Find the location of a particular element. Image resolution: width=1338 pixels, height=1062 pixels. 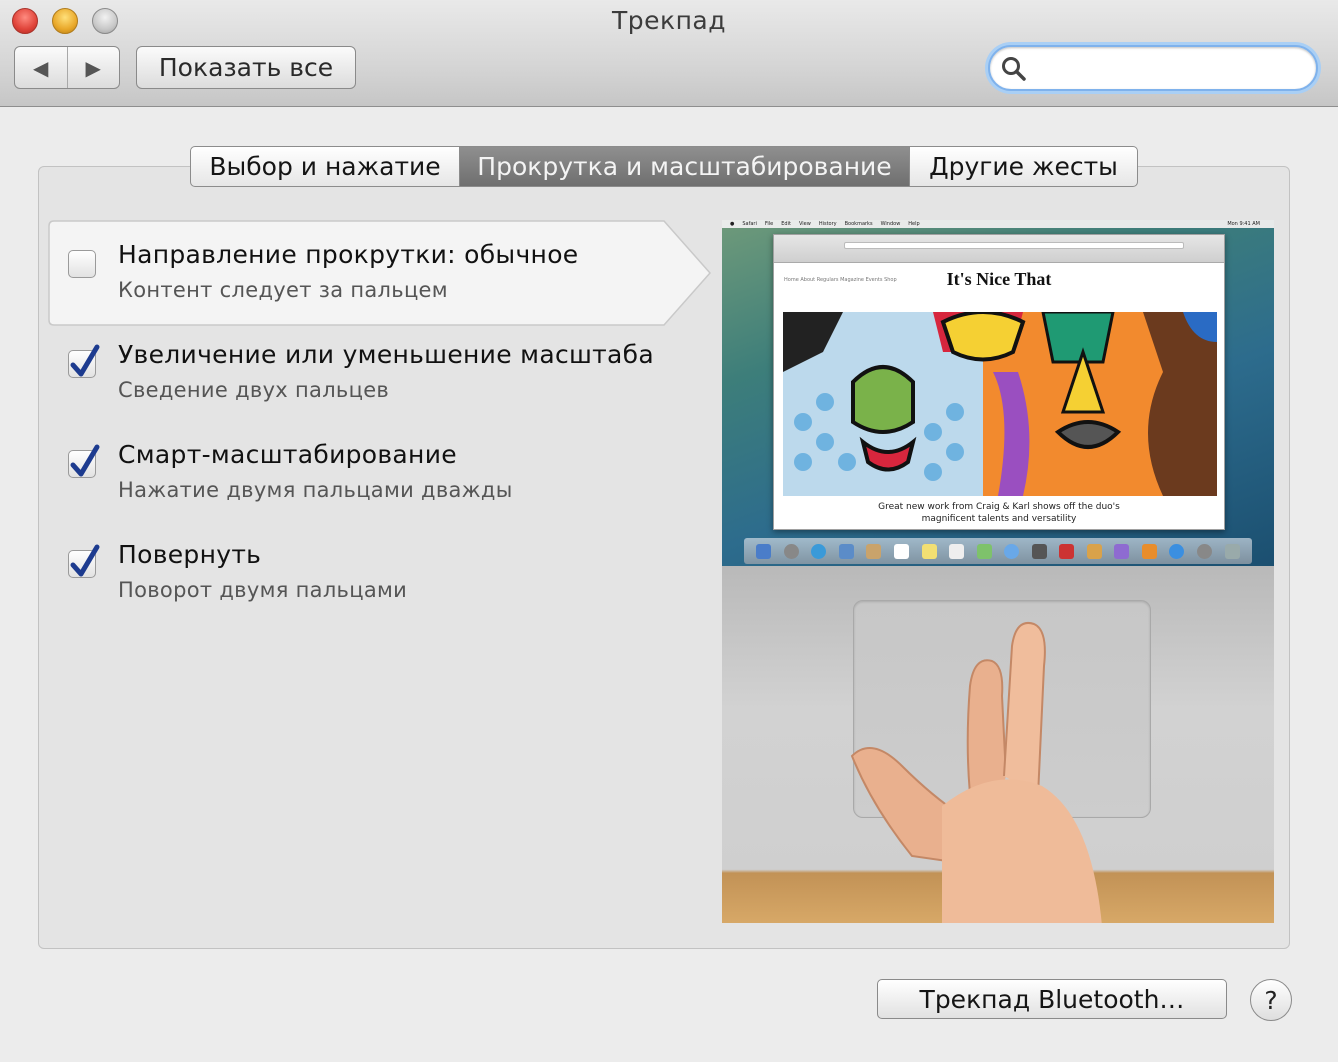

forward-arrow-icon: ▶ is located at coordinates (93, 67).